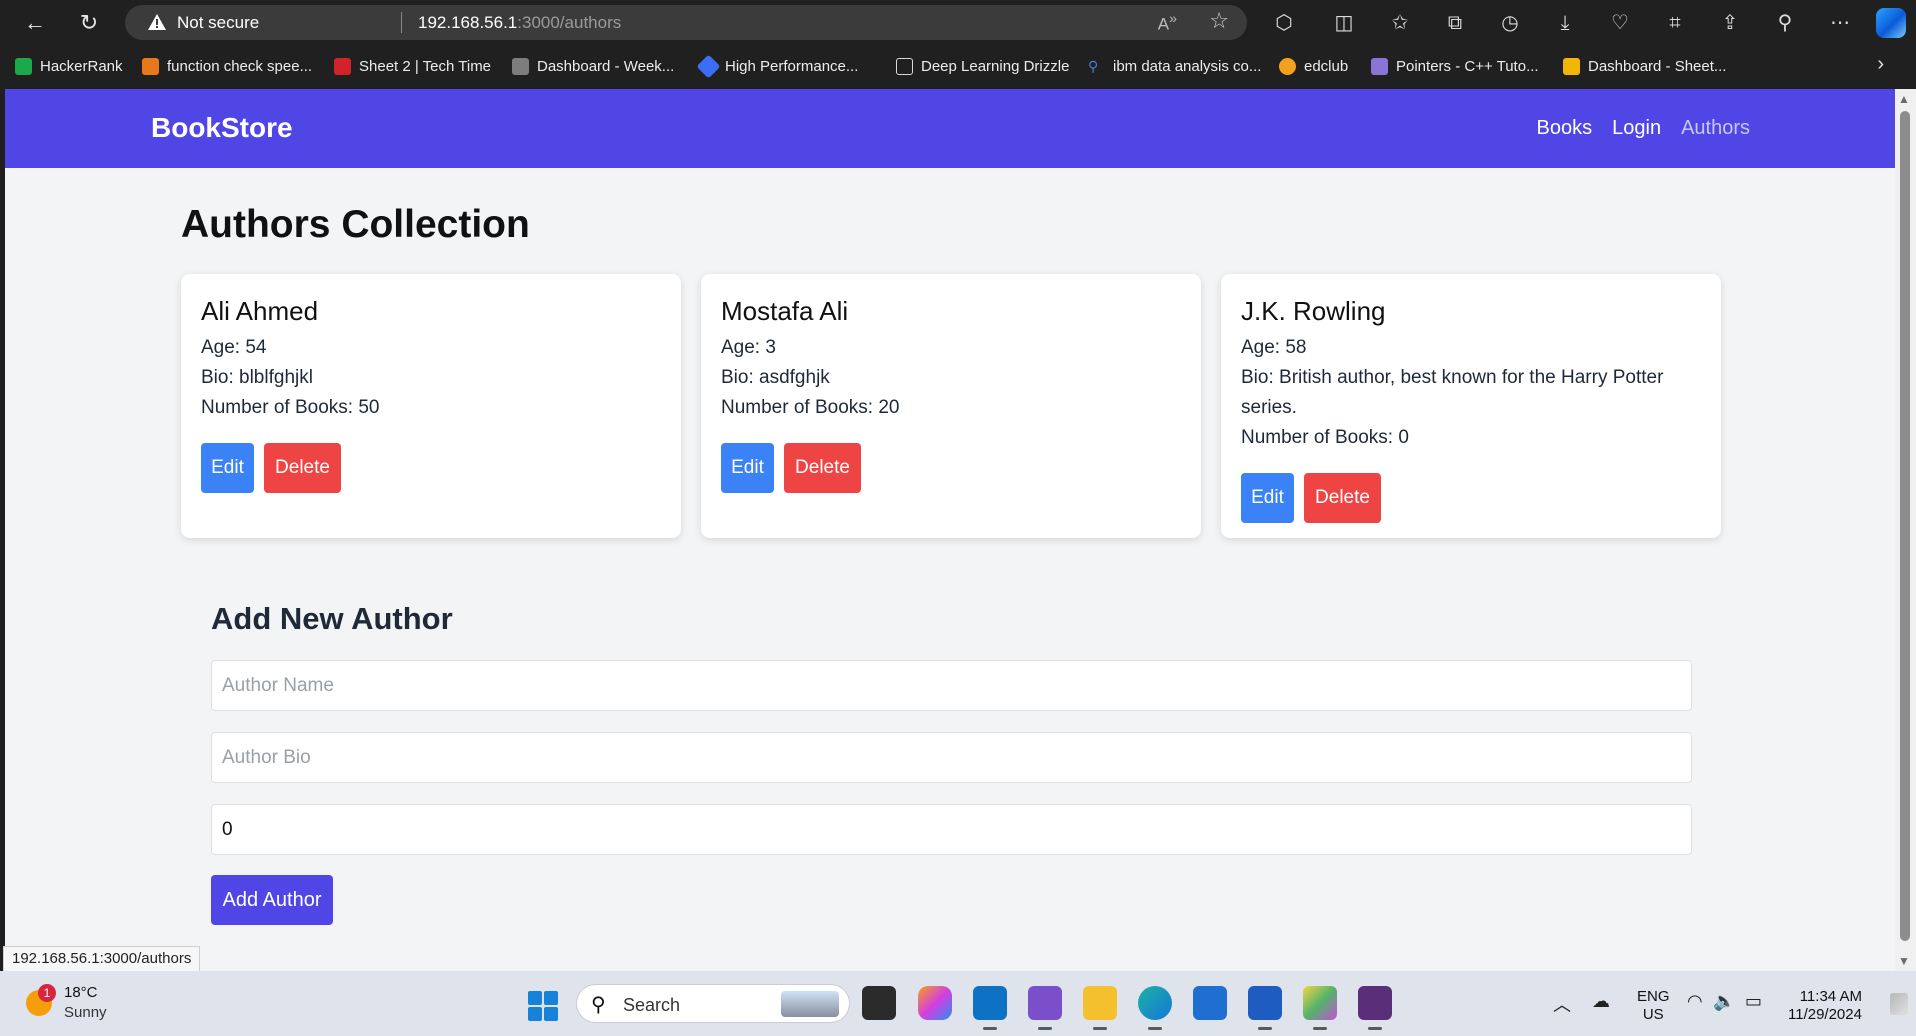 This screenshot has height=1036, width=1916. What do you see at coordinates (222, 128) in the screenshot?
I see `brand-logo: BookStore` at bounding box center [222, 128].